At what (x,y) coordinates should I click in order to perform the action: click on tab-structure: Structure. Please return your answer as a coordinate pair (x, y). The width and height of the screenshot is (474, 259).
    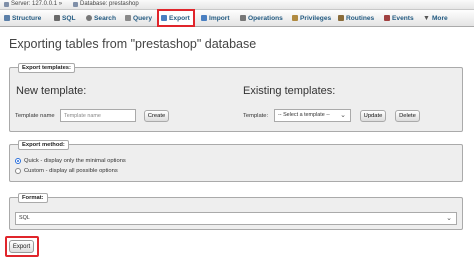
    Looking at the image, I should click on (22, 18).